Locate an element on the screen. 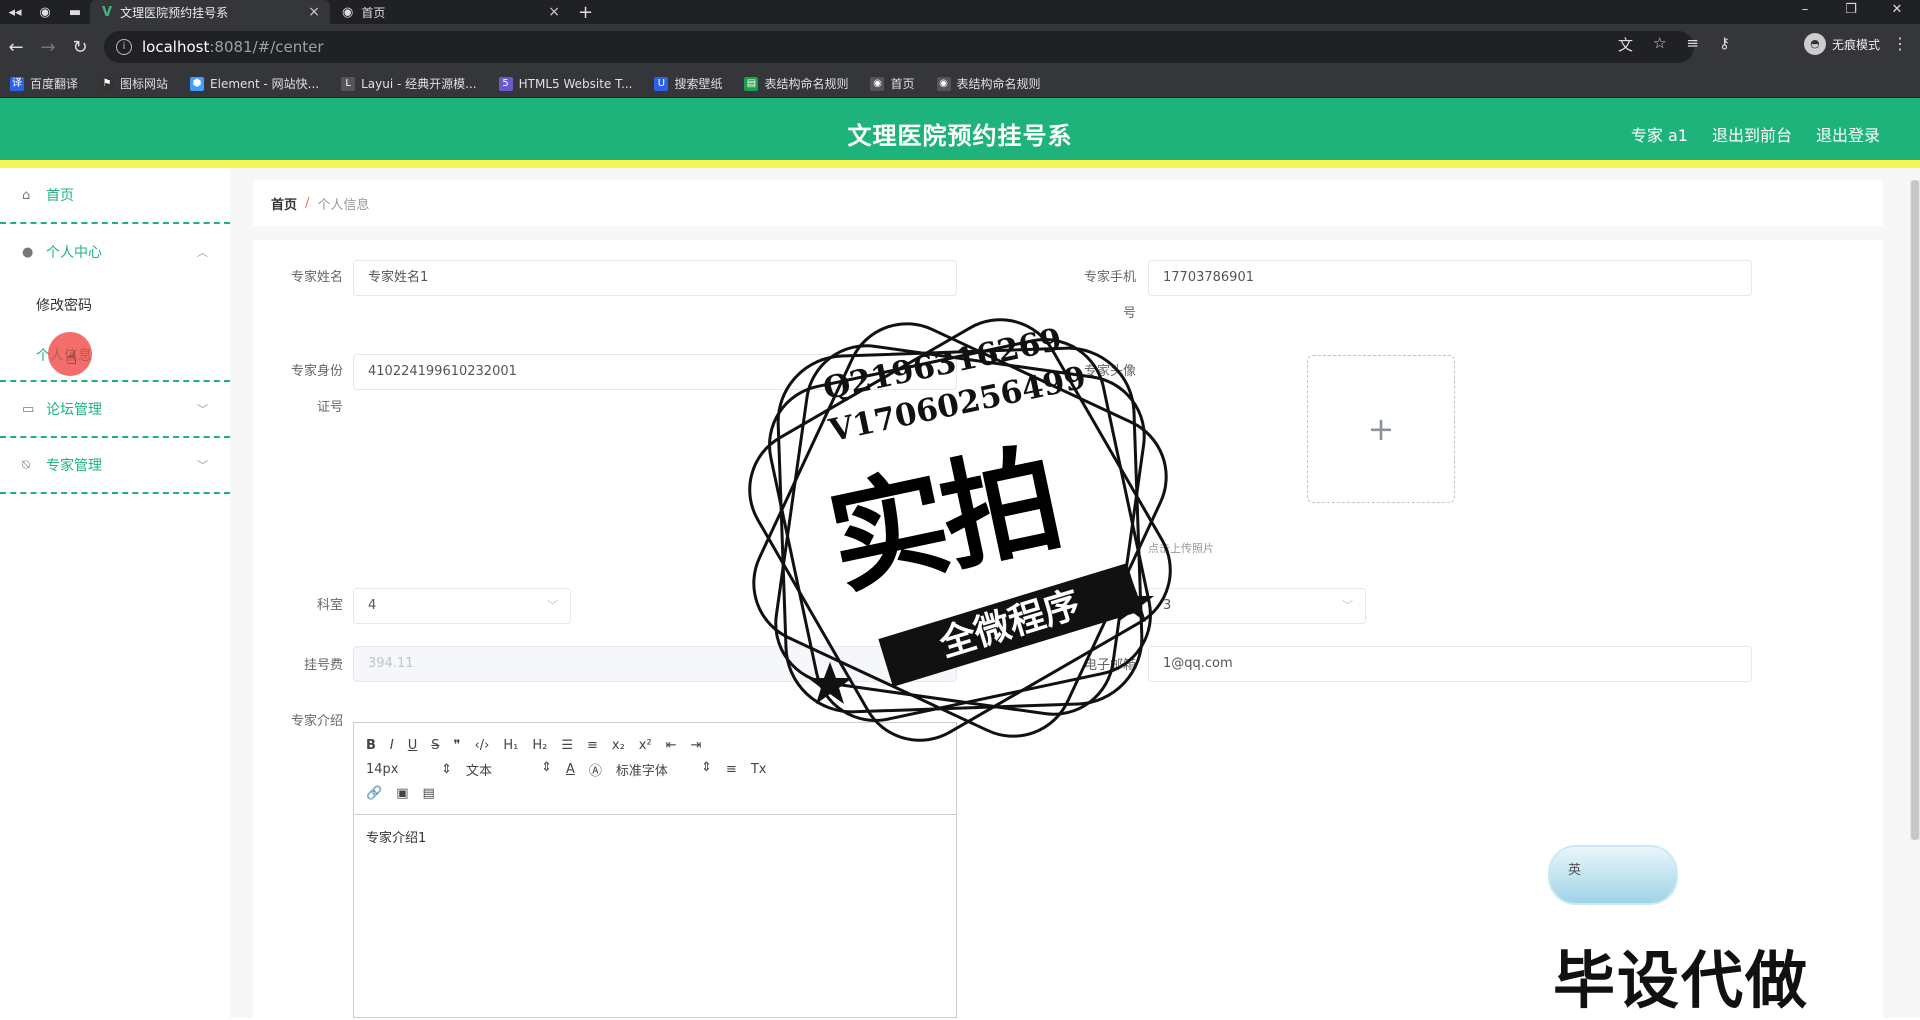 The height and width of the screenshot is (1020, 1920). font-color-icon: A is located at coordinates (570, 769).